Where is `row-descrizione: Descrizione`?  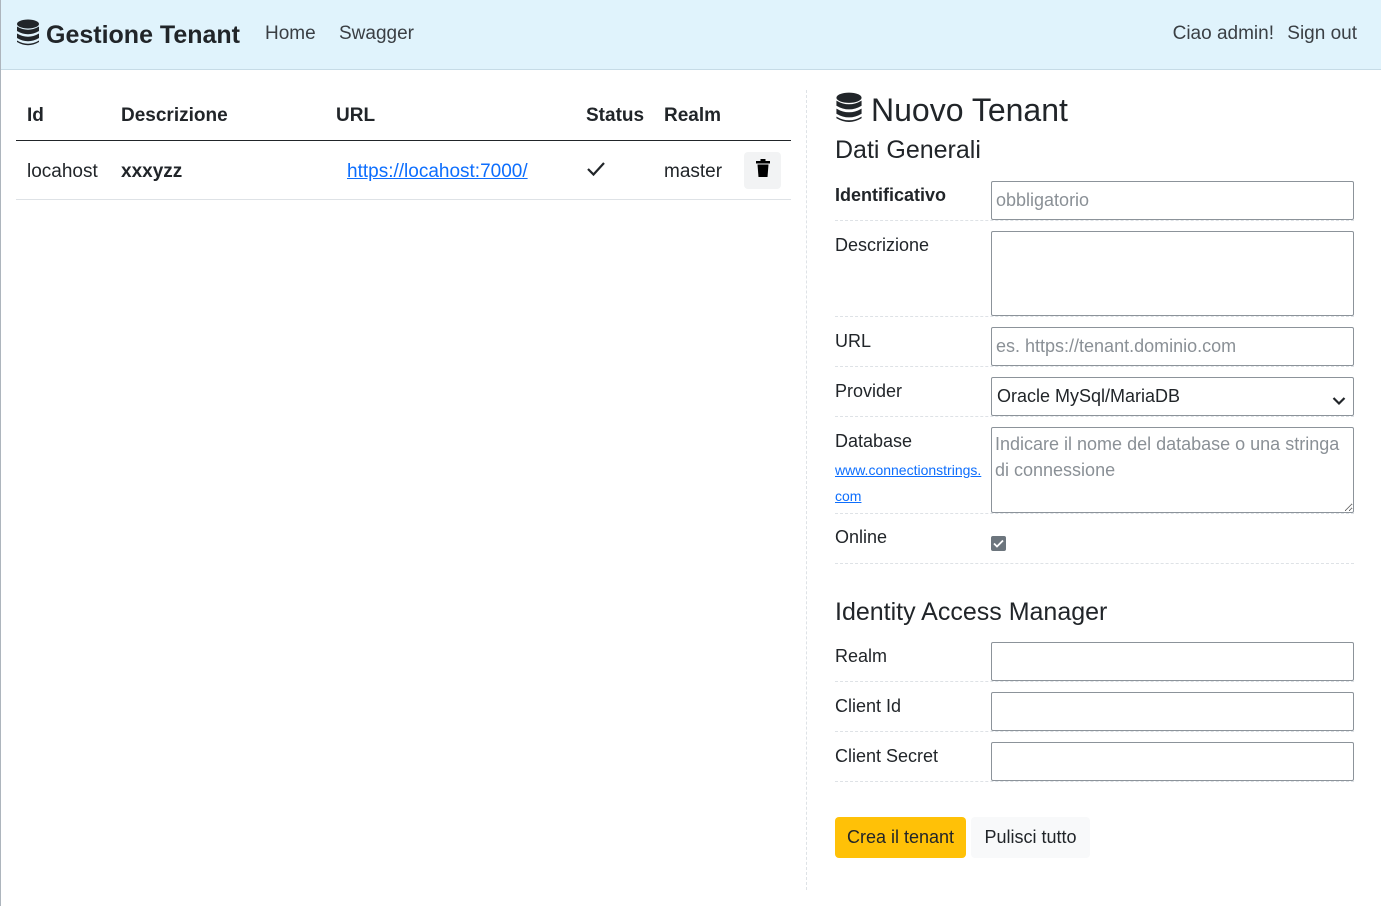
row-descrizione: Descrizione is located at coordinates (1094, 274).